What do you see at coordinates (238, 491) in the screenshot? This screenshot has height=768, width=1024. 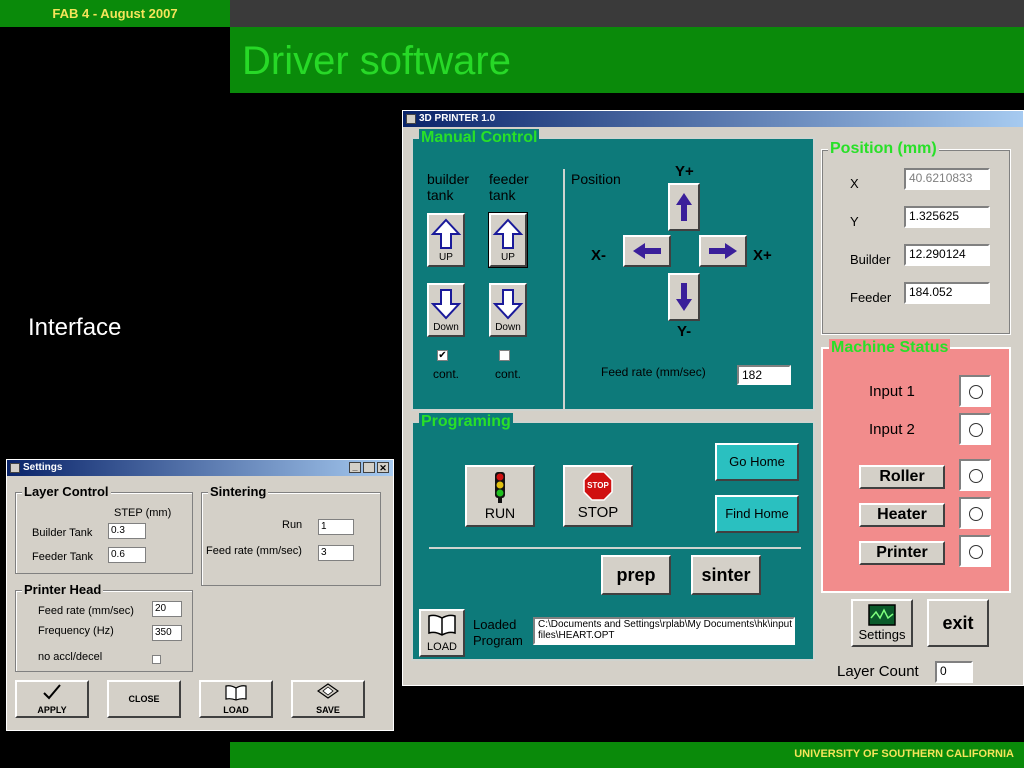 I see `sintering-legend: Sintering` at bounding box center [238, 491].